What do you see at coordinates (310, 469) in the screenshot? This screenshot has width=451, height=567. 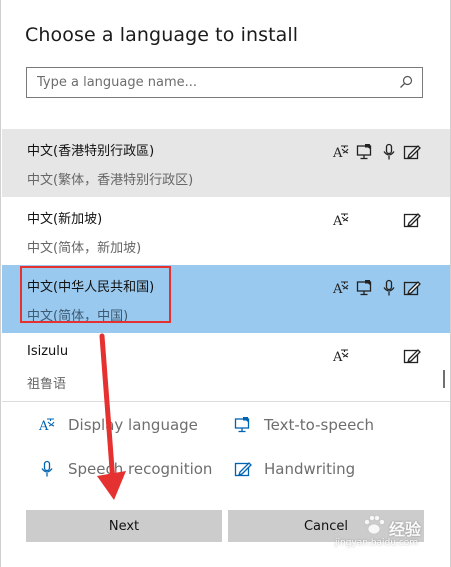 I see `legend-label: Handwriting` at bounding box center [310, 469].